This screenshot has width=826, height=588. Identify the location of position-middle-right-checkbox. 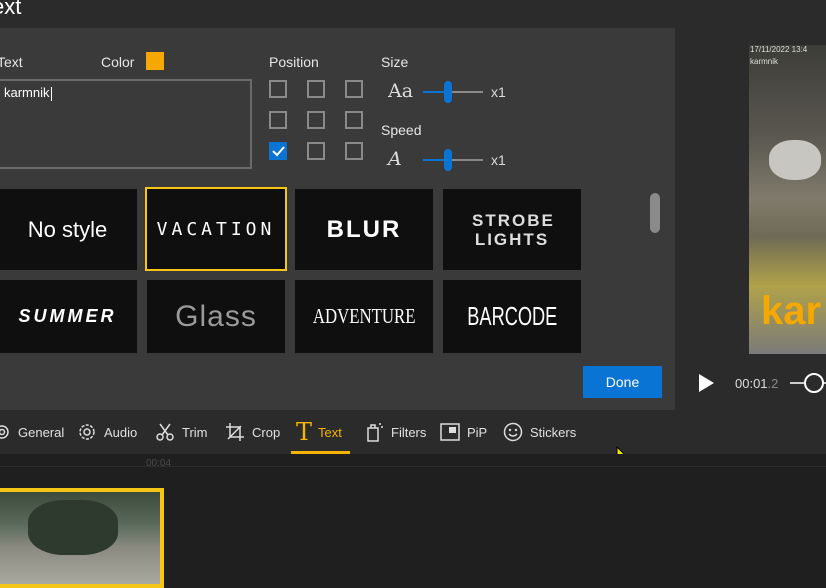
(354, 120).